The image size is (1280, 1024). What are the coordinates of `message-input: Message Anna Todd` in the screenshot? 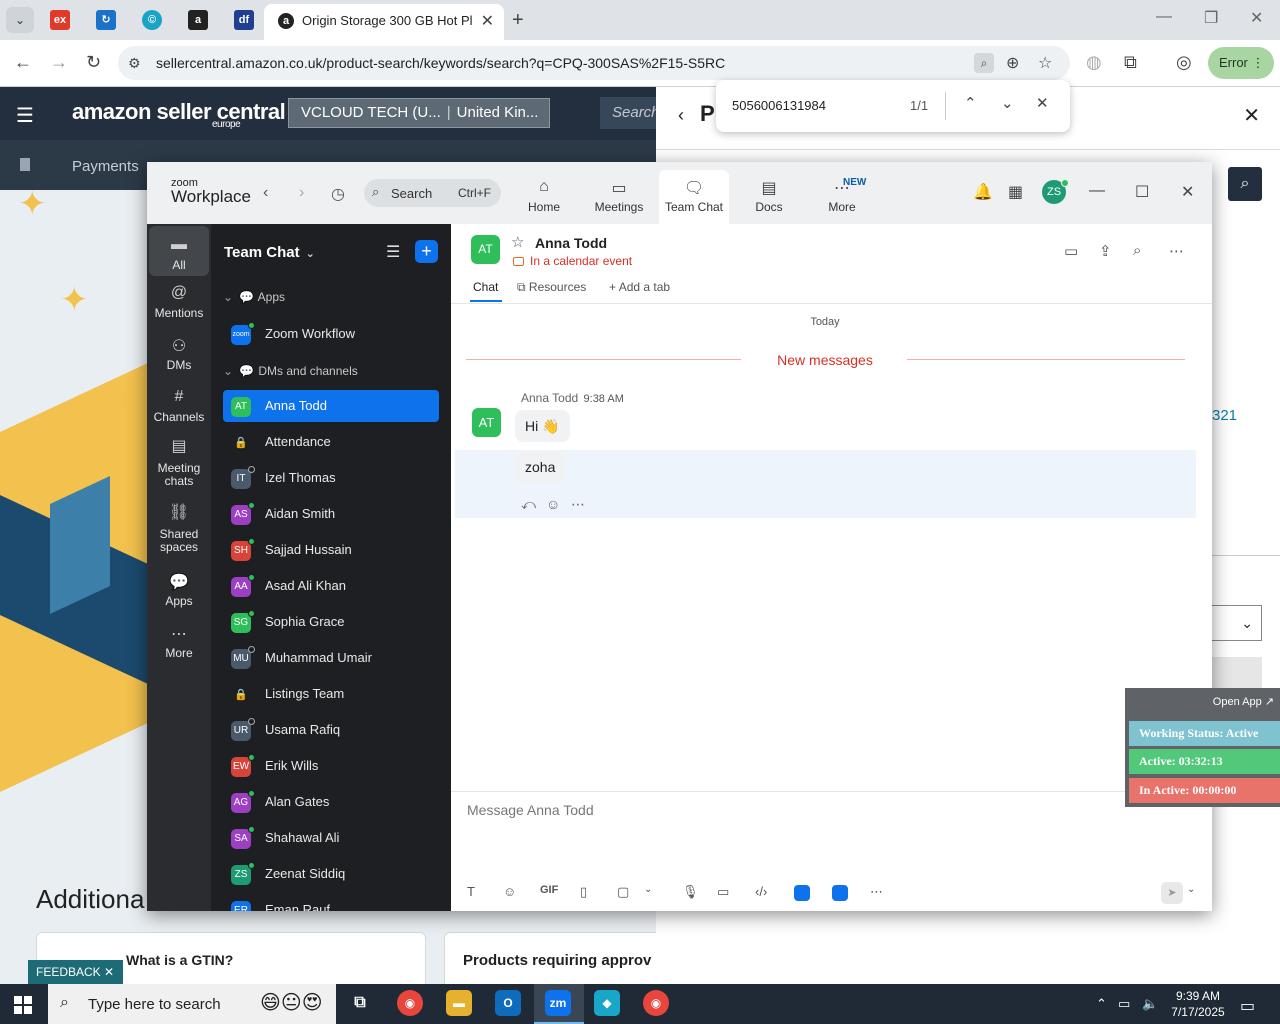 It's located at (530, 810).